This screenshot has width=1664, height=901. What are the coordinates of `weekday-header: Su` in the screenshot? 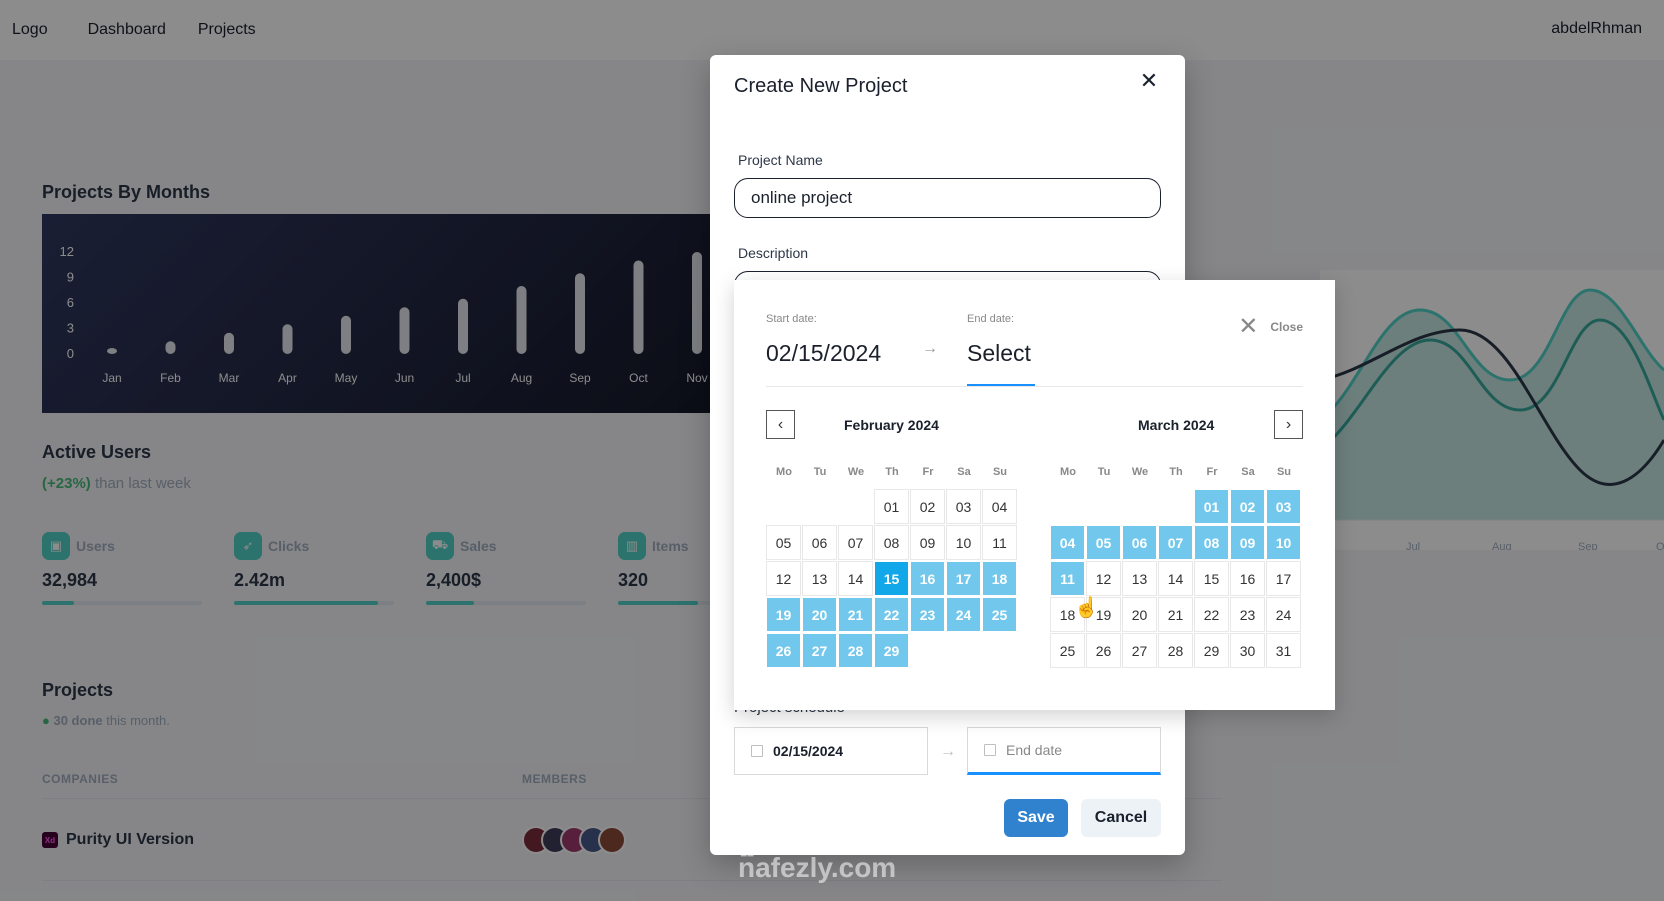 It's located at (1000, 472).